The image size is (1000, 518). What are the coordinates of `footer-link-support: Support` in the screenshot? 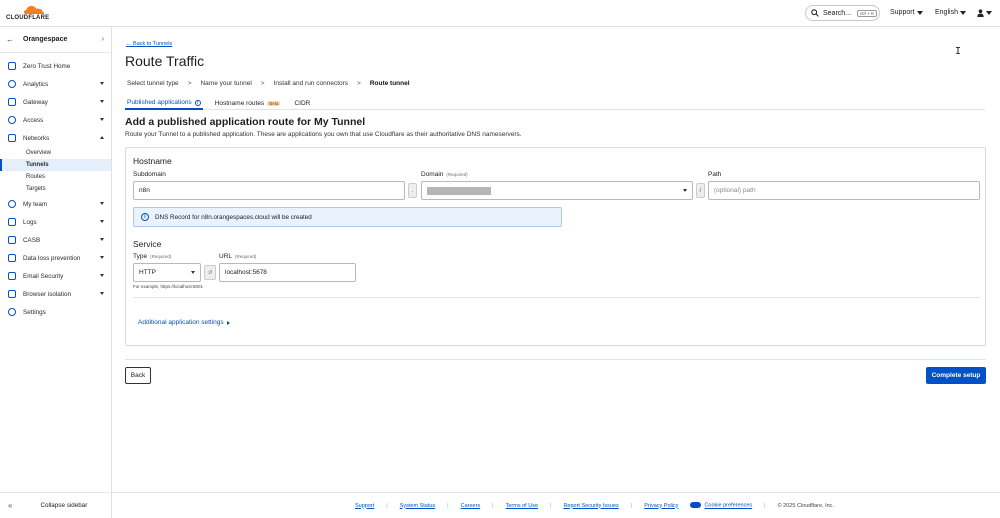 It's located at (364, 506).